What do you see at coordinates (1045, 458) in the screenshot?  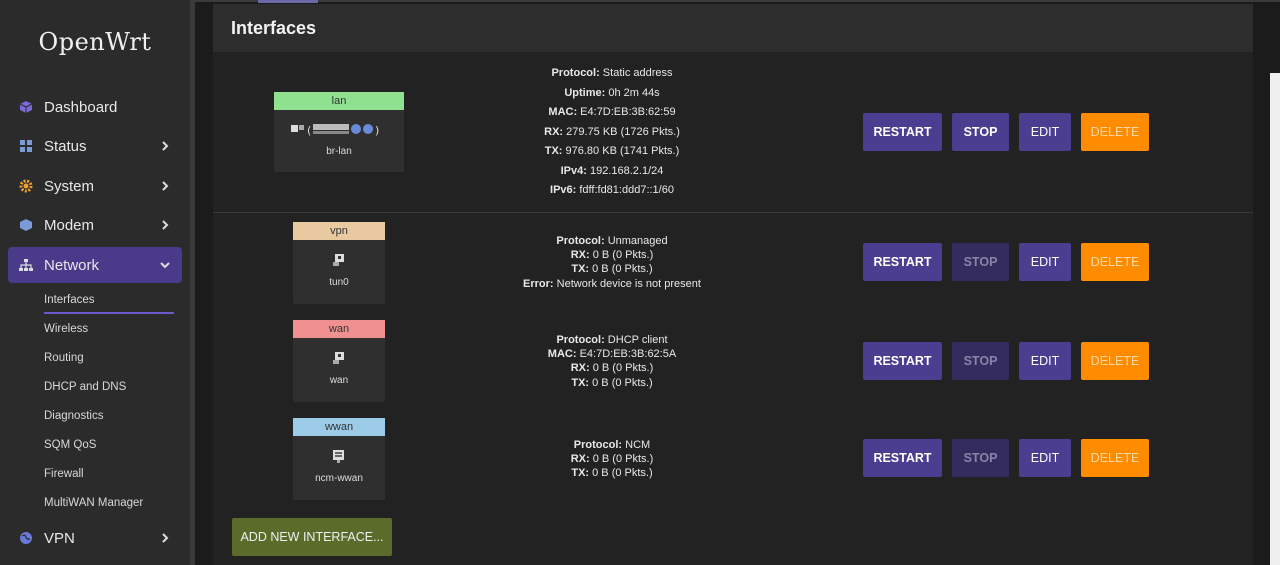 I see `edit-button-wwan: EDIT` at bounding box center [1045, 458].